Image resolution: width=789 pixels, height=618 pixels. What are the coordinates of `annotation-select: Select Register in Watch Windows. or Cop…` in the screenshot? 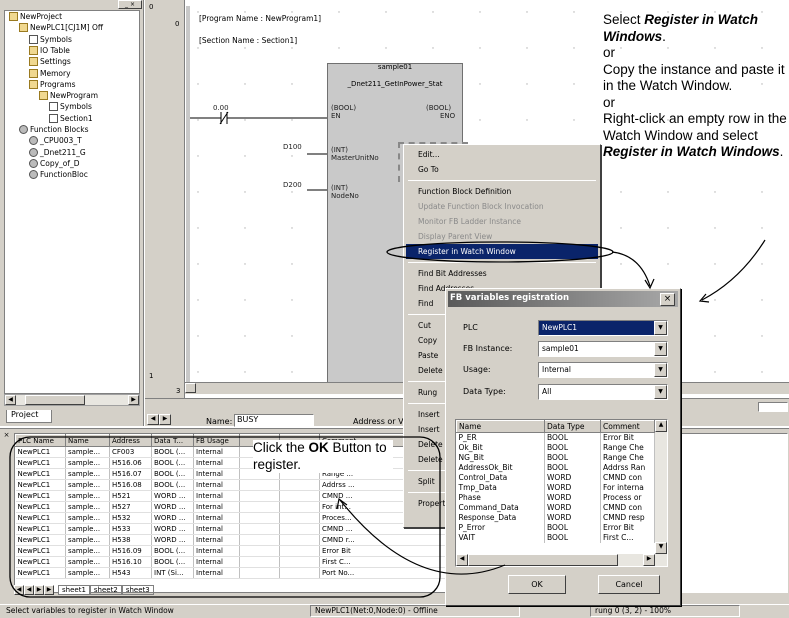 It's located at (695, 85).